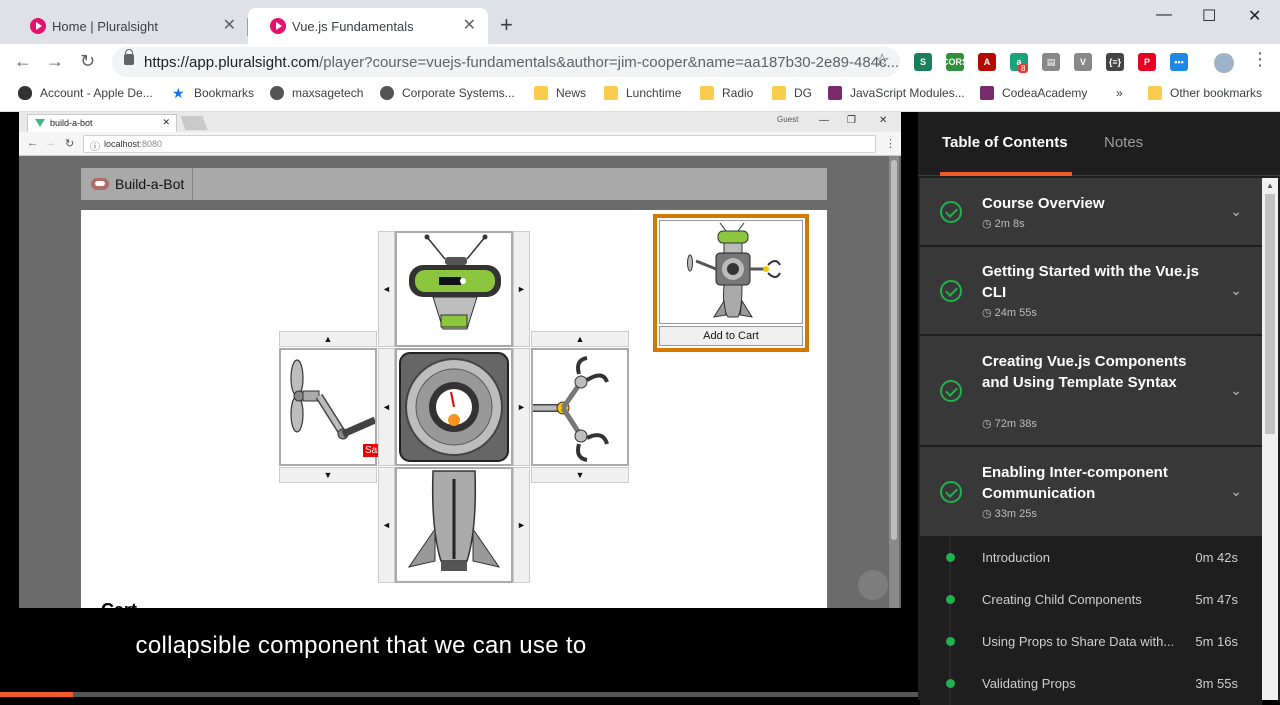 This screenshot has height=705, width=1280. Describe the element at coordinates (1009, 312) in the screenshot. I see `module-duration: 24m 55s` at that location.